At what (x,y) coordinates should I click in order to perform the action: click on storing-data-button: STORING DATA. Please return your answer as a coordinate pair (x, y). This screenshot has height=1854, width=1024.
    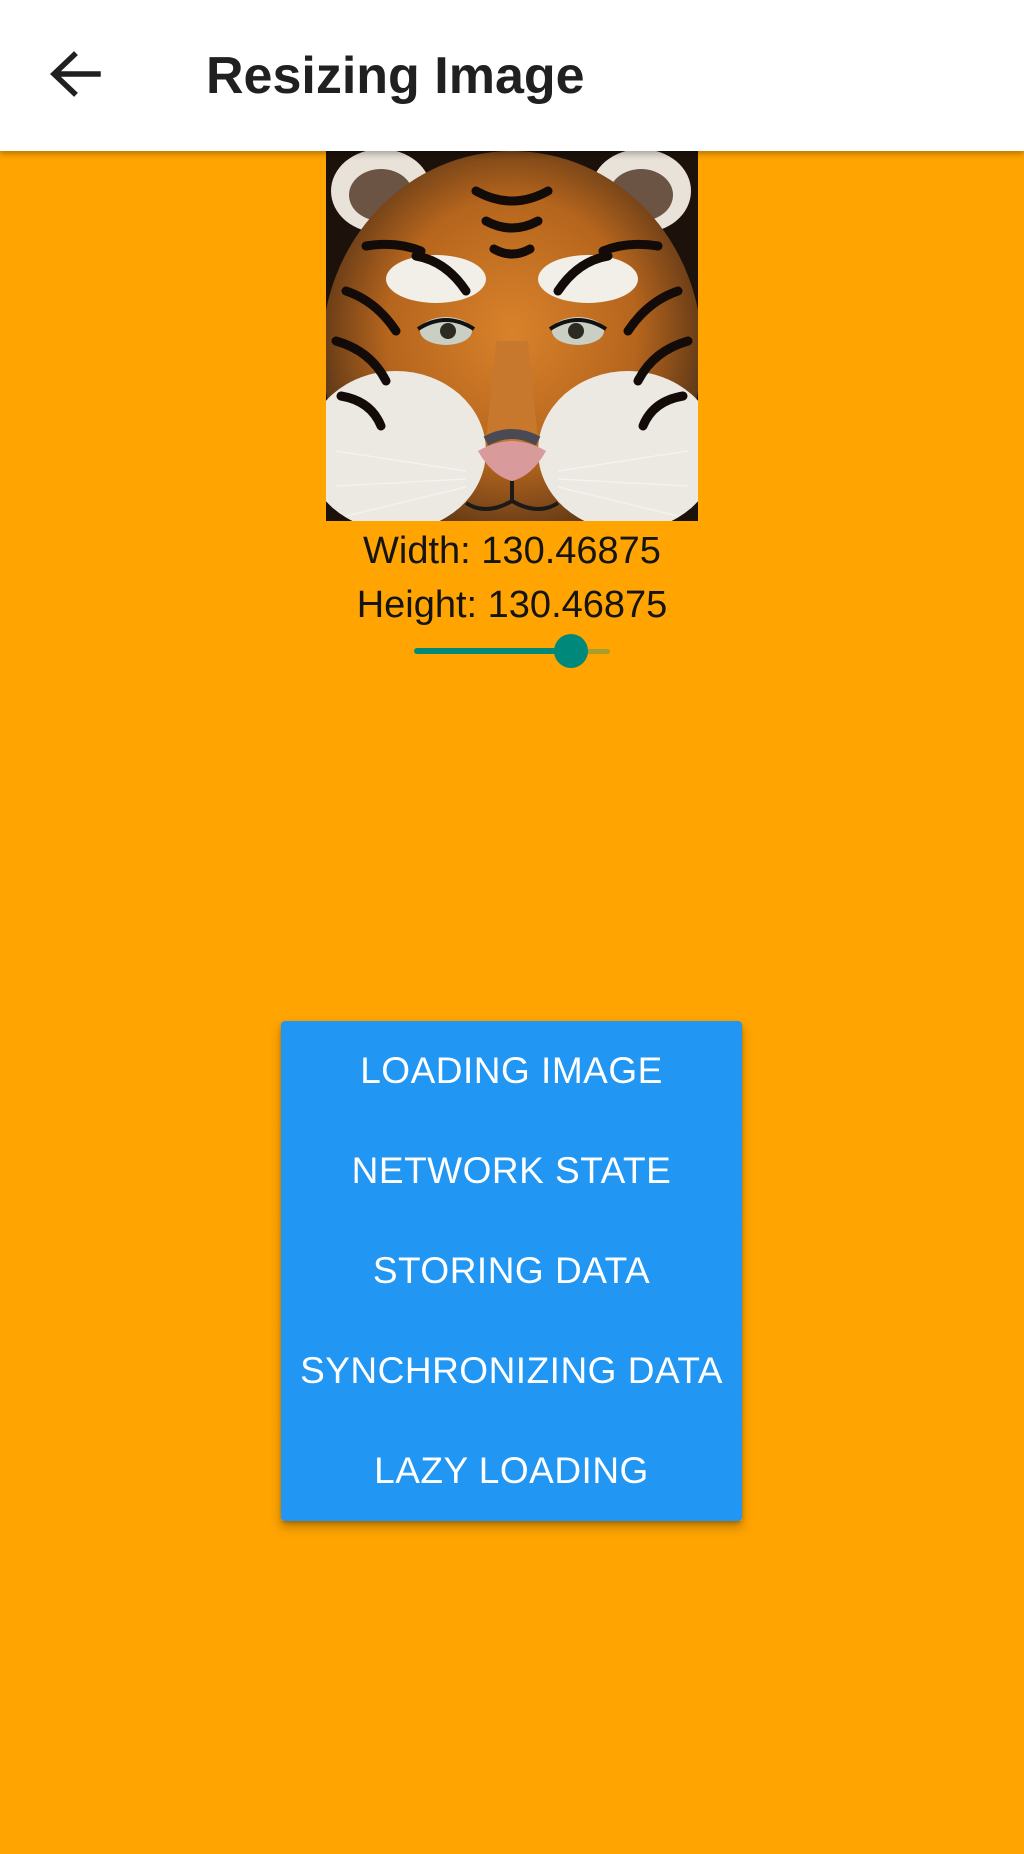
    Looking at the image, I should click on (511, 1271).